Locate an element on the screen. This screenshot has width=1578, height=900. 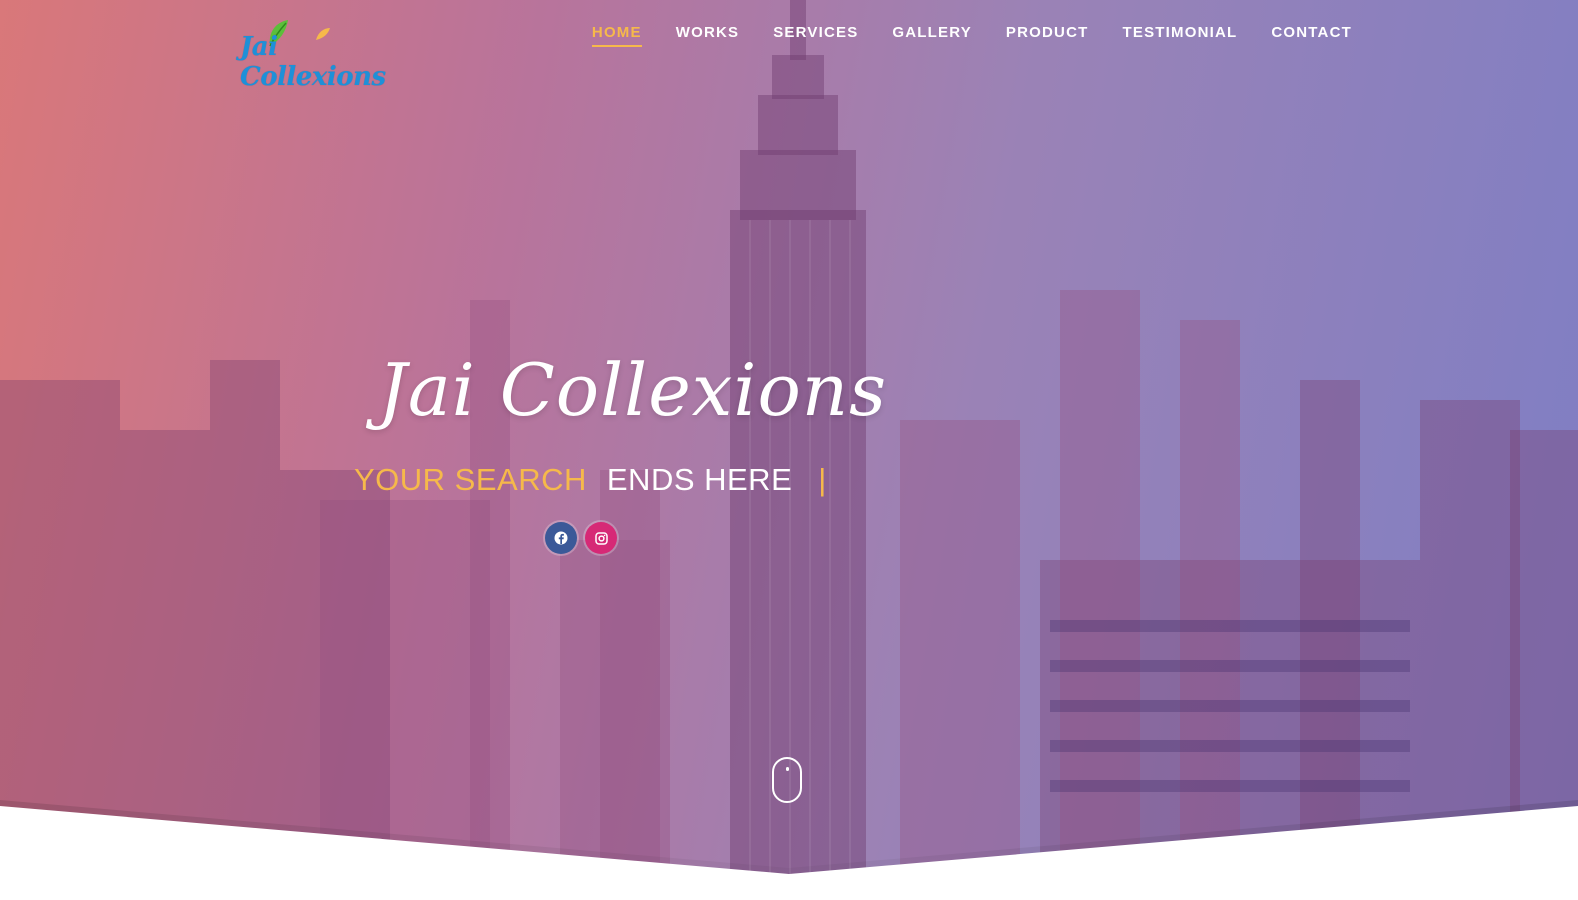
nav-item-contact: CONTACT is located at coordinates (1311, 35).